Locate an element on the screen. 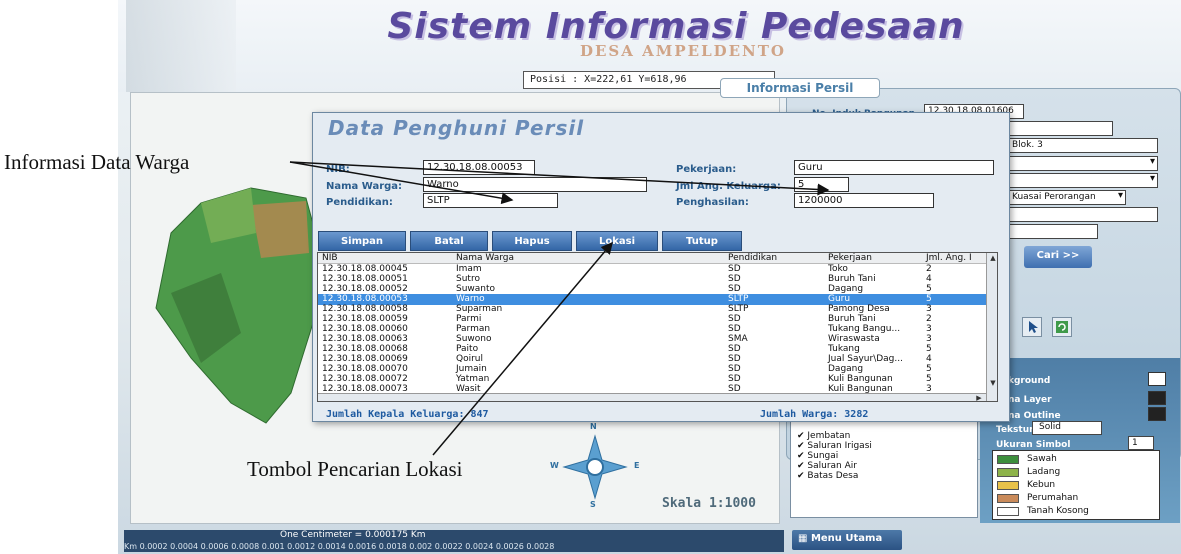 The image size is (1181, 554). pekerjaan-label: Pekerjaan: is located at coordinates (706, 169).